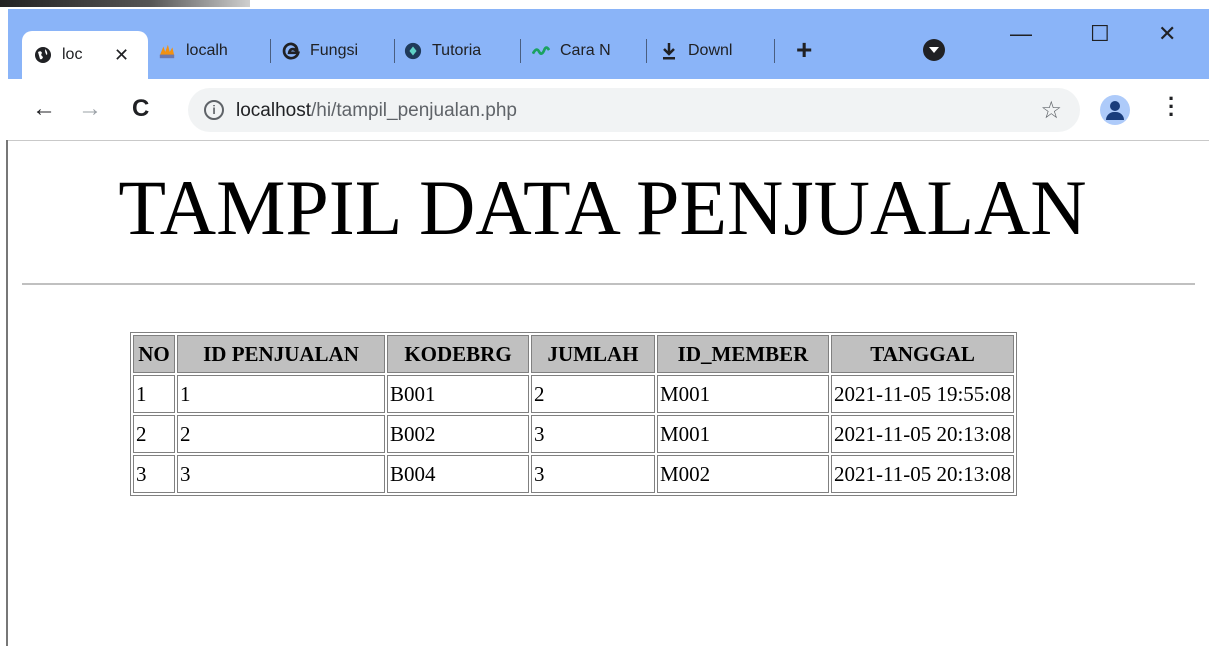 The width and height of the screenshot is (1209, 646). What do you see at coordinates (72, 54) in the screenshot?
I see `tab-label: loc` at bounding box center [72, 54].